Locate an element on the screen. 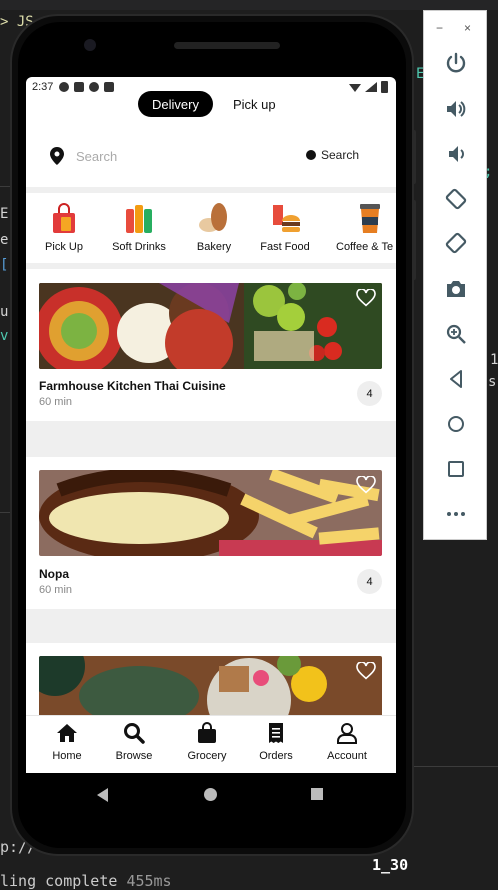 The height and width of the screenshot is (890, 498). terminal-line: ling complete 455ms is located at coordinates (86, 881).